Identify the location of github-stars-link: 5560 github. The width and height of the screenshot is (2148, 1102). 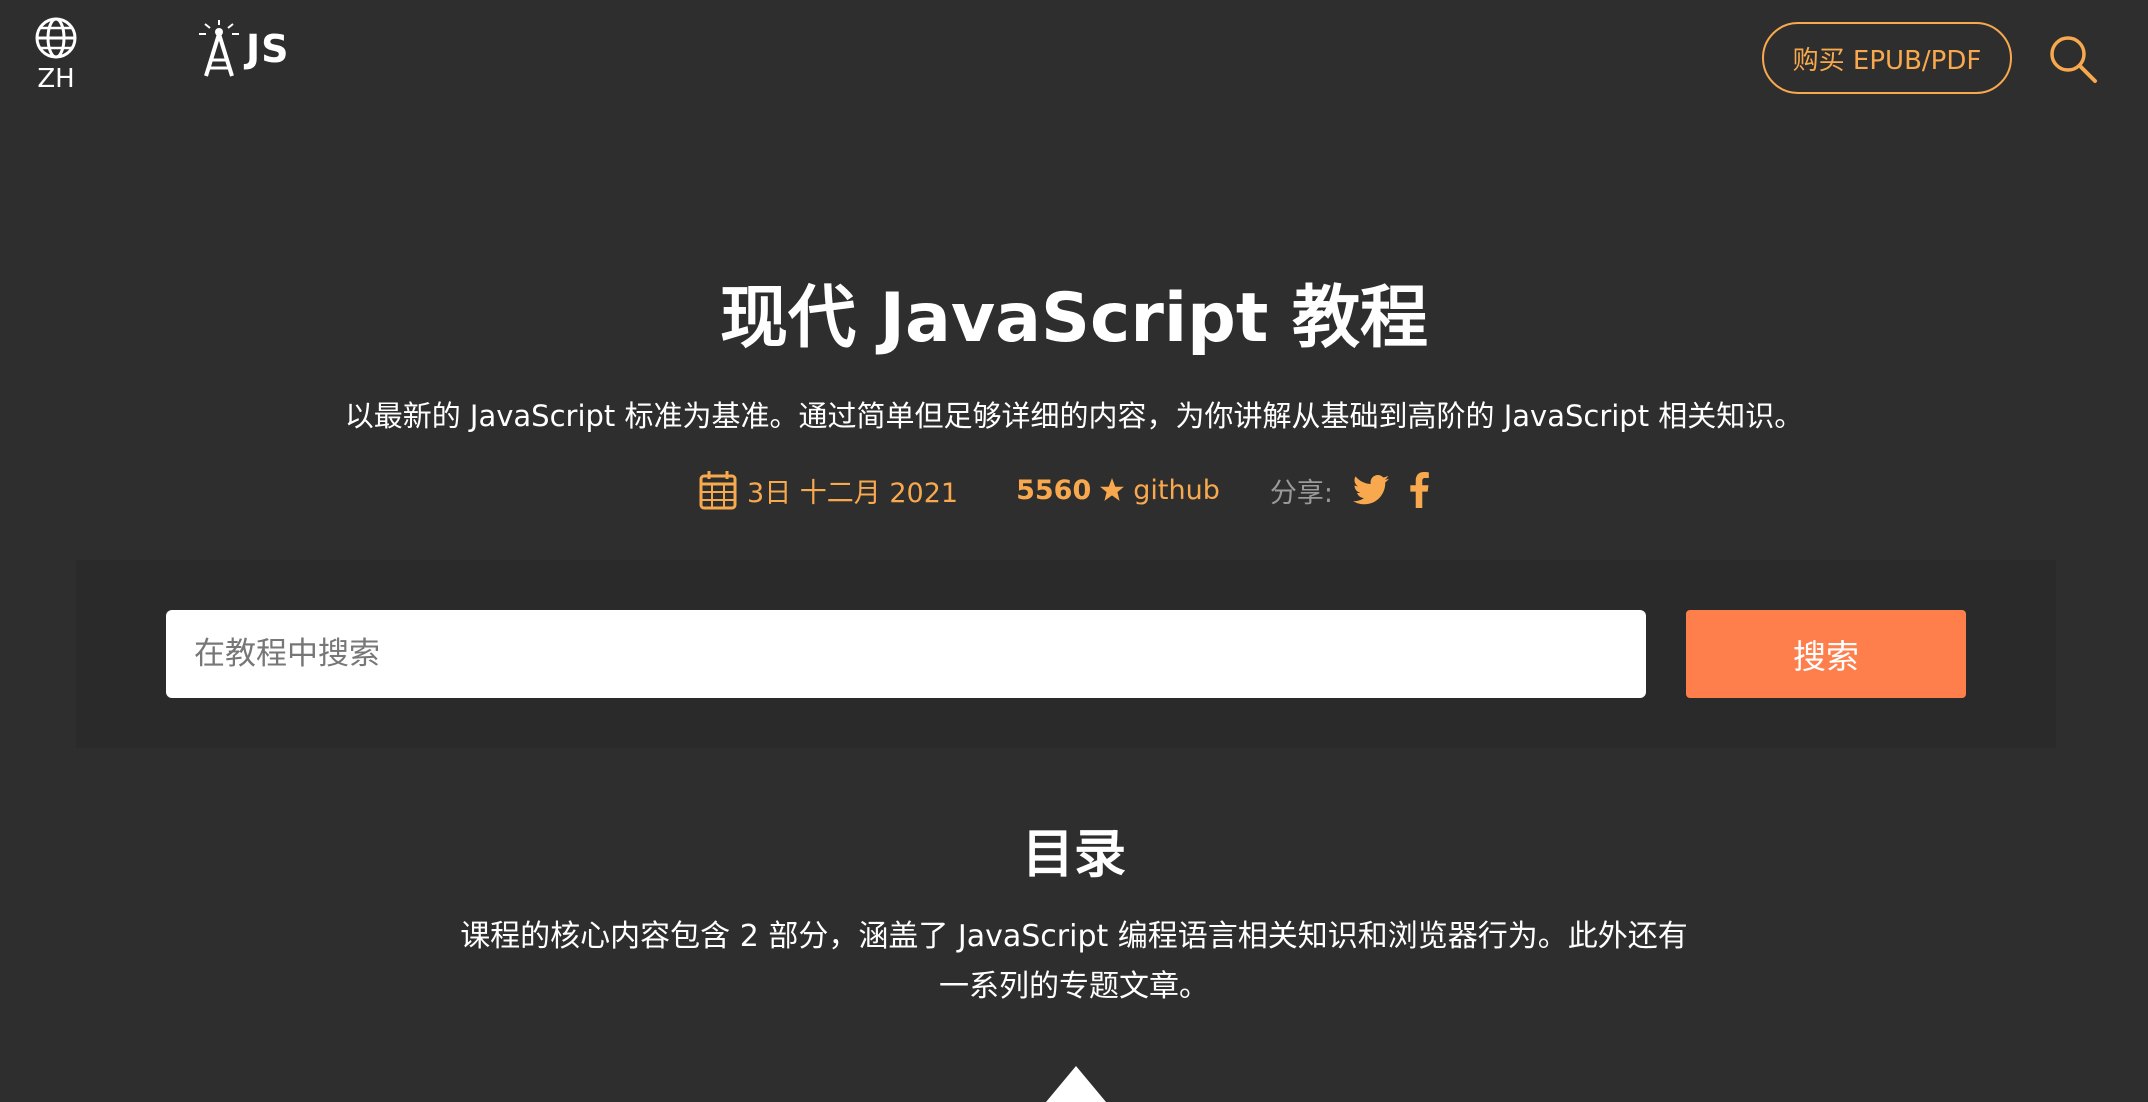
(1118, 490).